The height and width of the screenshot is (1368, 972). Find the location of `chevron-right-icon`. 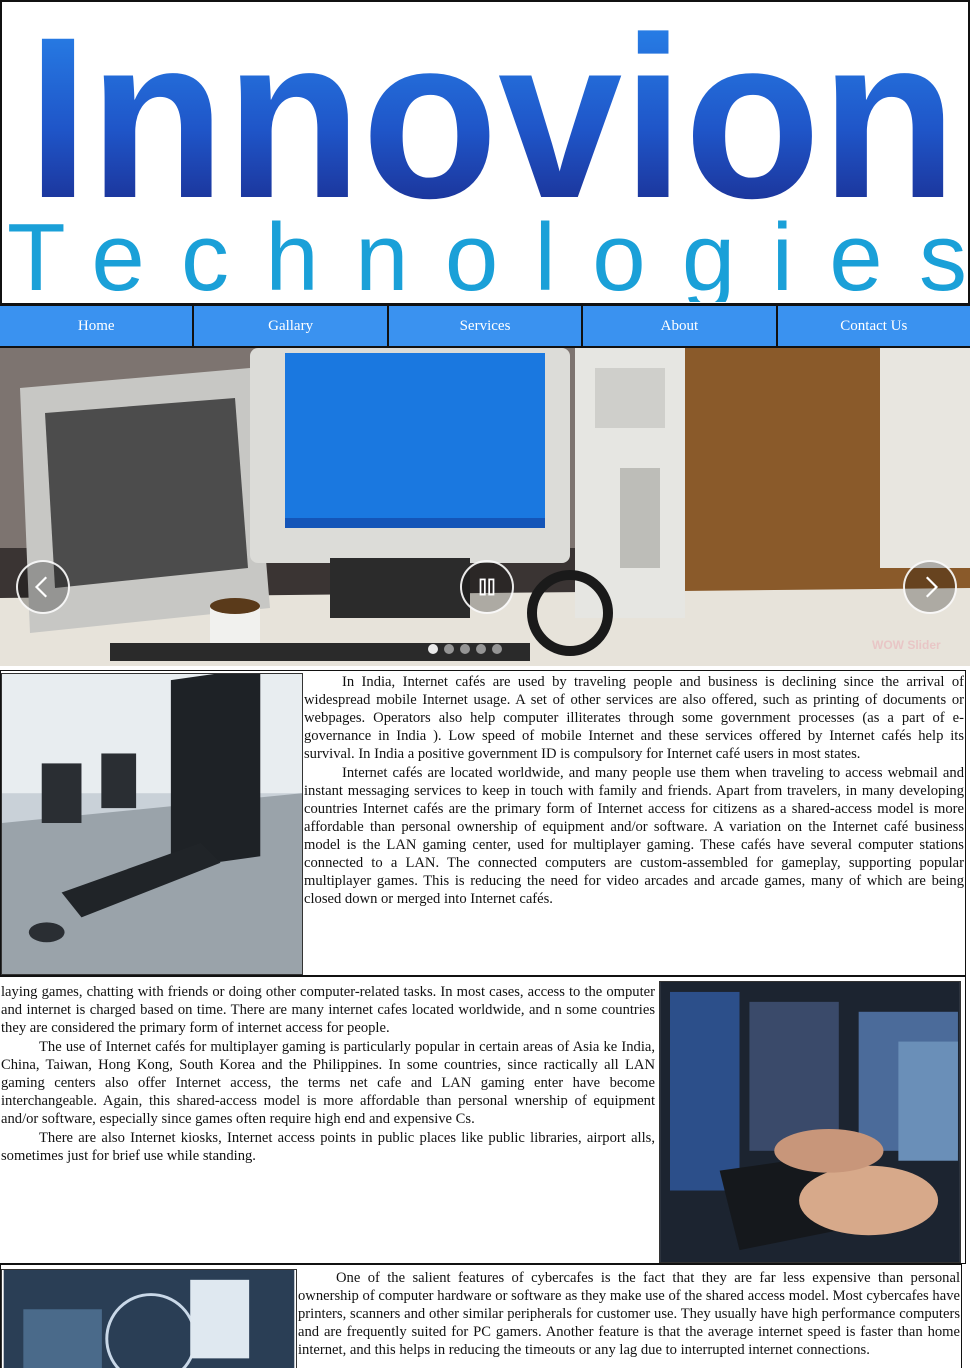

chevron-right-icon is located at coordinates (932, 587).